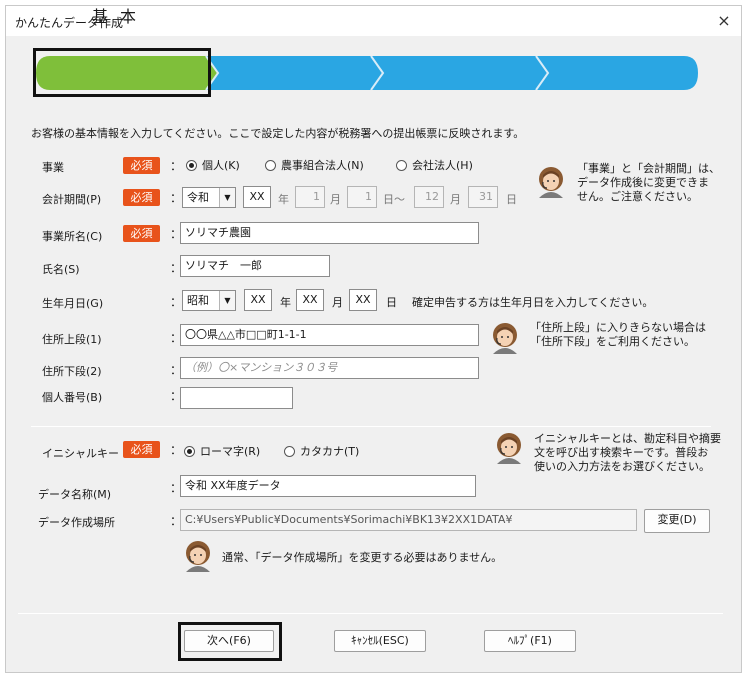  What do you see at coordinates (619, 16) in the screenshot?
I see `step-complete: 完了` at bounding box center [619, 16].